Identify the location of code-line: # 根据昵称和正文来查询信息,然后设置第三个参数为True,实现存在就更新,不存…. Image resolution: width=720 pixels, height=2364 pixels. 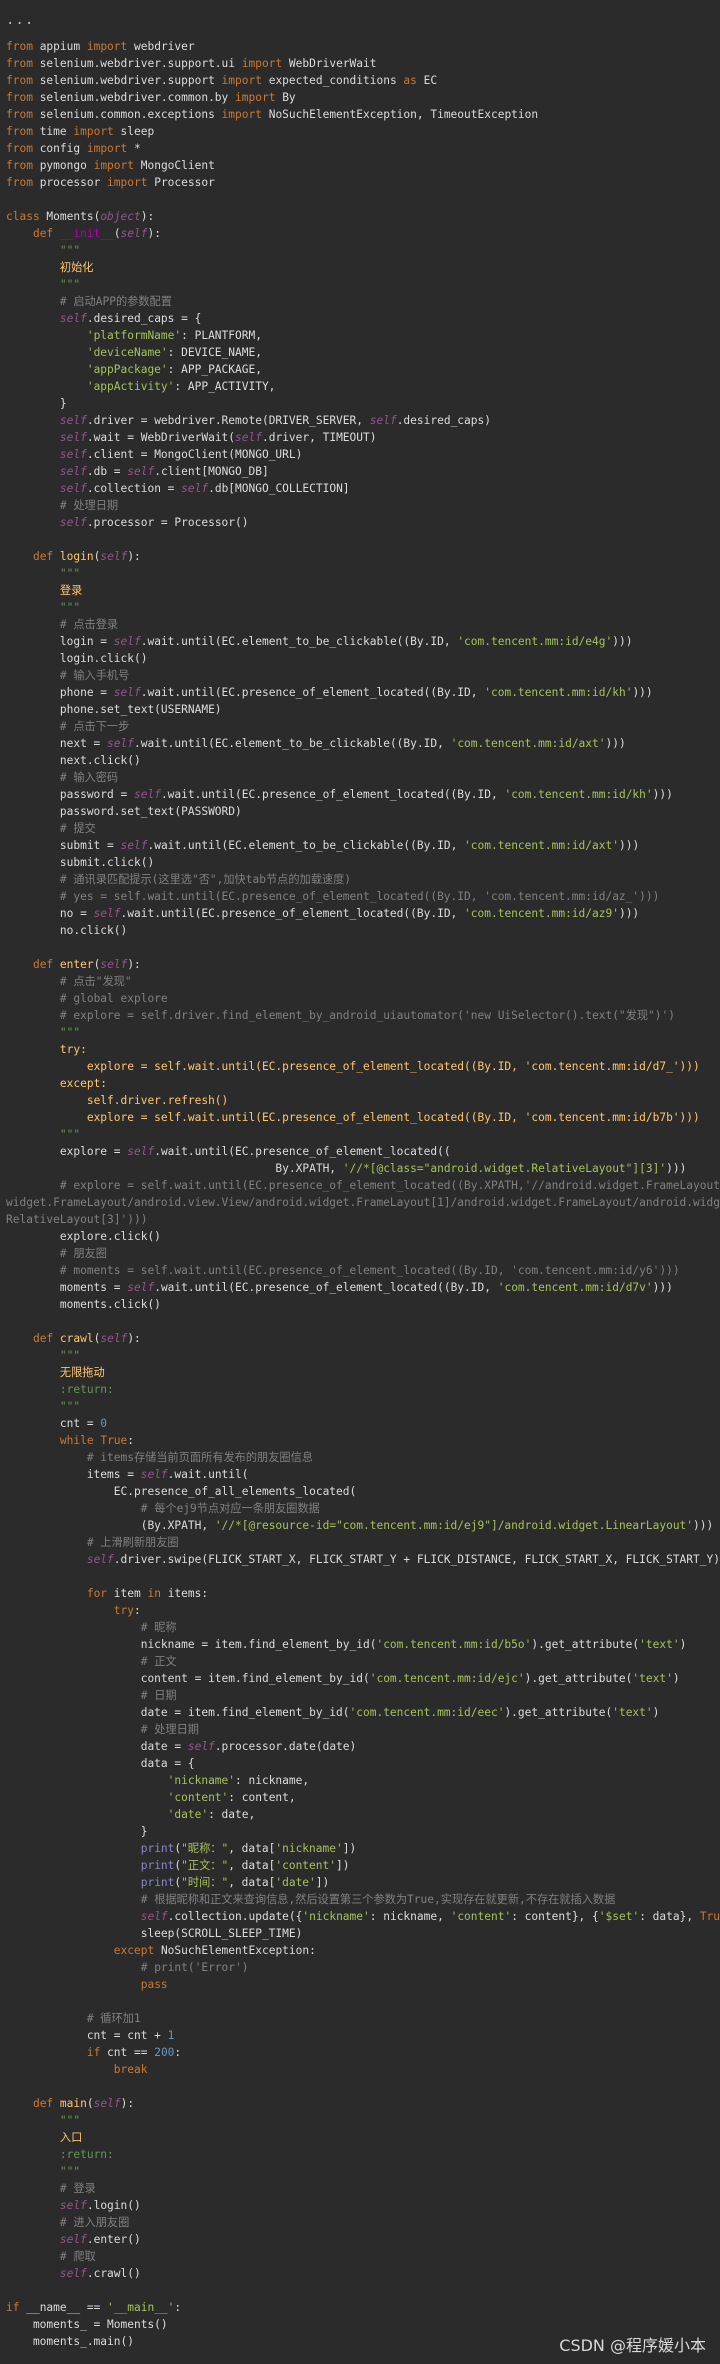
(363, 1899).